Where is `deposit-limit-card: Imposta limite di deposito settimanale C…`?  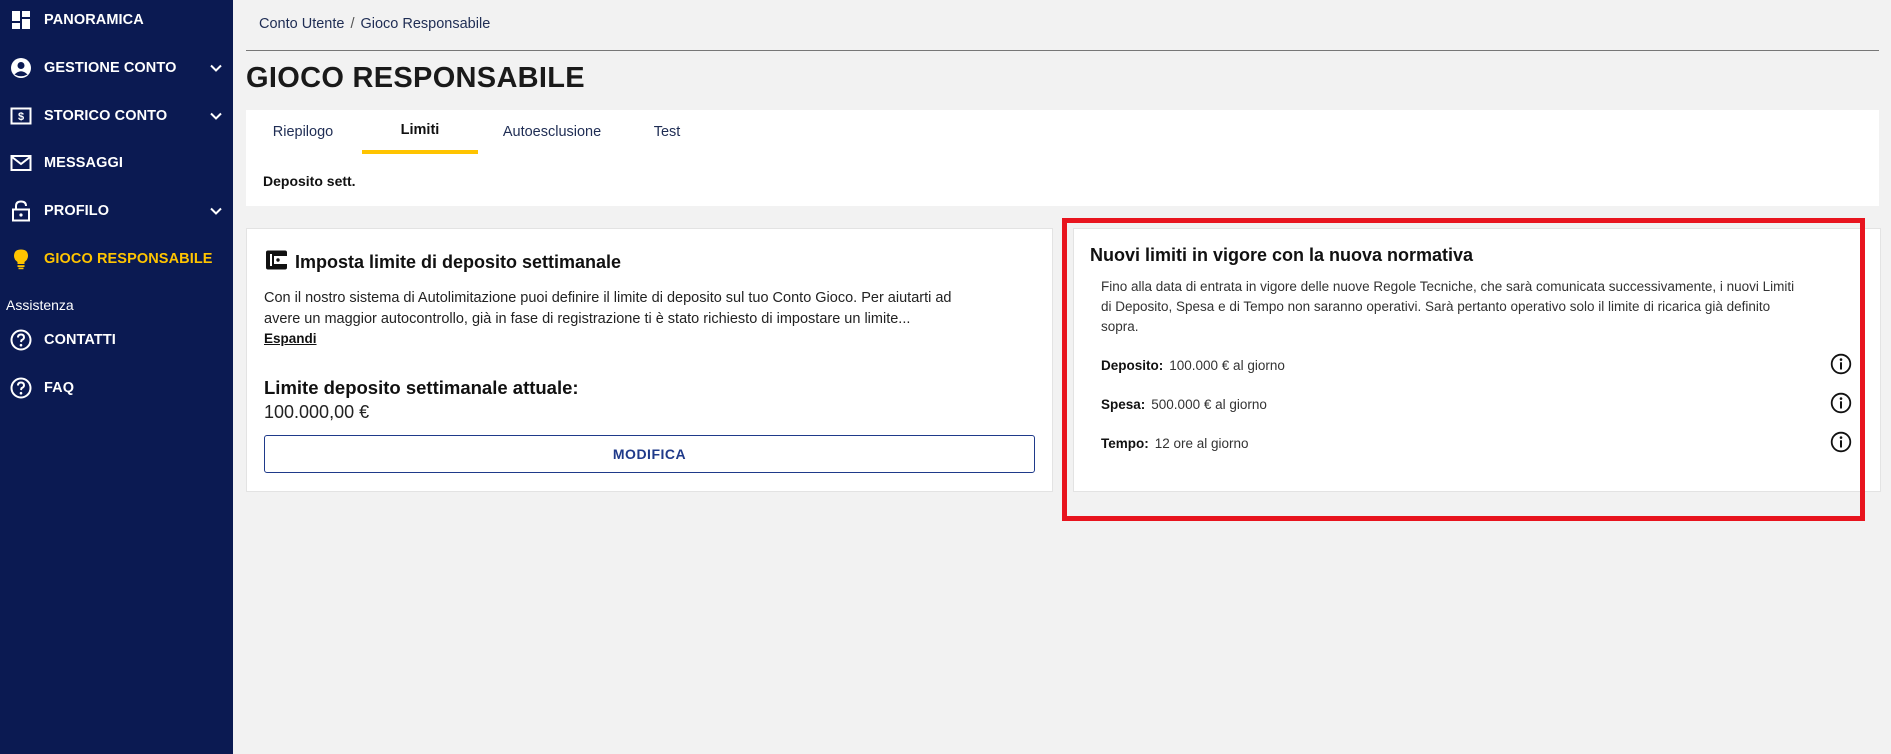
deposit-limit-card: Imposta limite di deposito settimanale C… is located at coordinates (649, 360).